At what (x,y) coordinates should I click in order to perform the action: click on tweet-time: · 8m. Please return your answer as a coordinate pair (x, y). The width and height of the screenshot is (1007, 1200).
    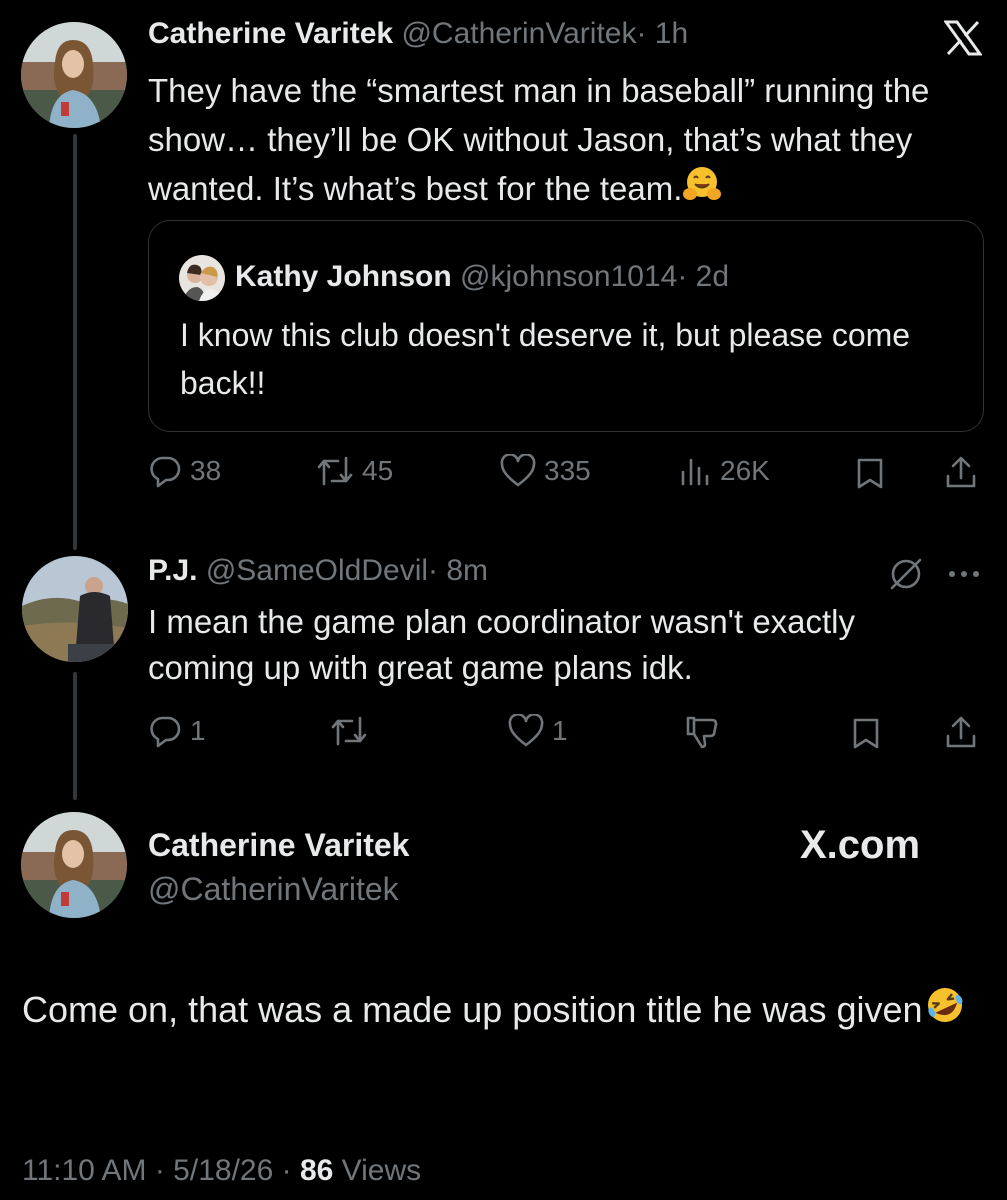
    Looking at the image, I should click on (458, 570).